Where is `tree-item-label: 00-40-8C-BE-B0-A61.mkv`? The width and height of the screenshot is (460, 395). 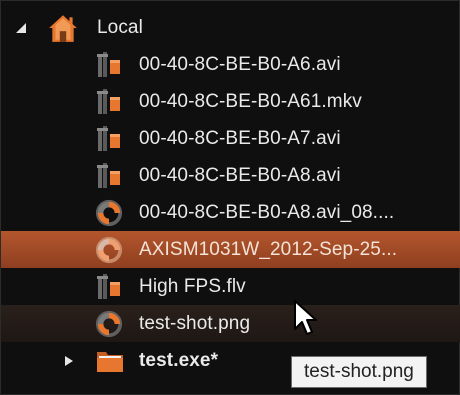 tree-item-label: 00-40-8C-BE-B0-A61.mkv is located at coordinates (250, 101).